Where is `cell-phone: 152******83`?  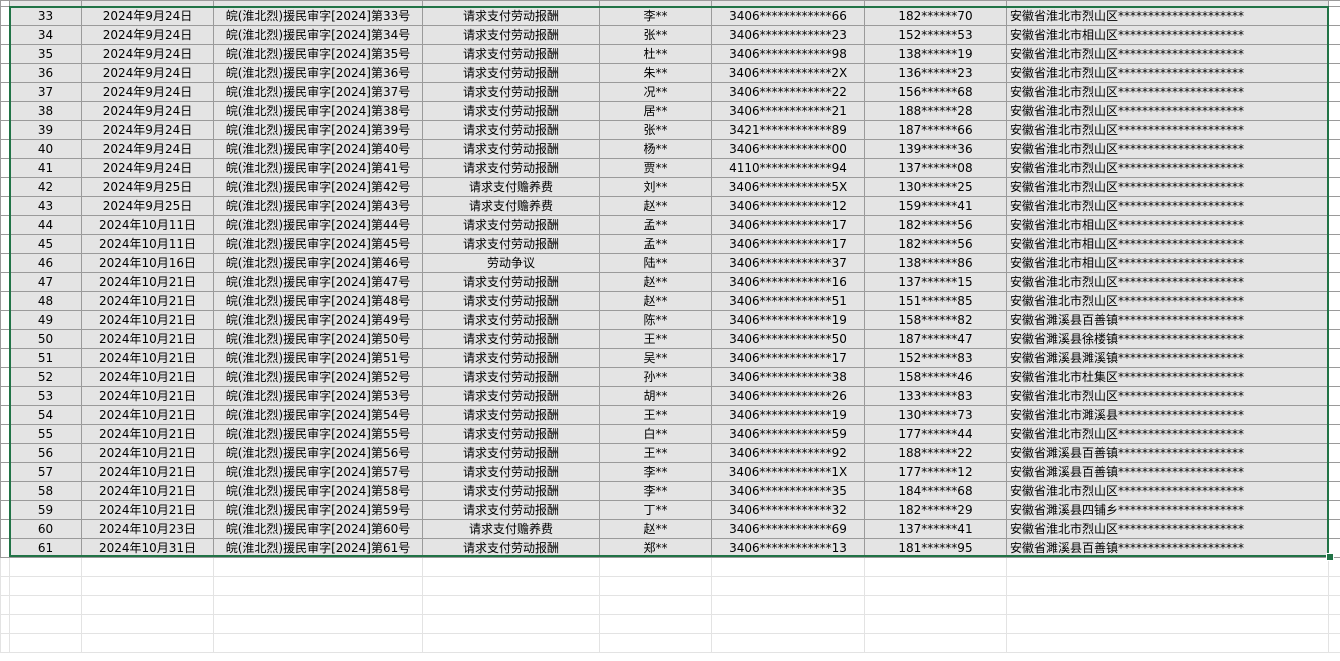
cell-phone: 152******83 is located at coordinates (935, 358).